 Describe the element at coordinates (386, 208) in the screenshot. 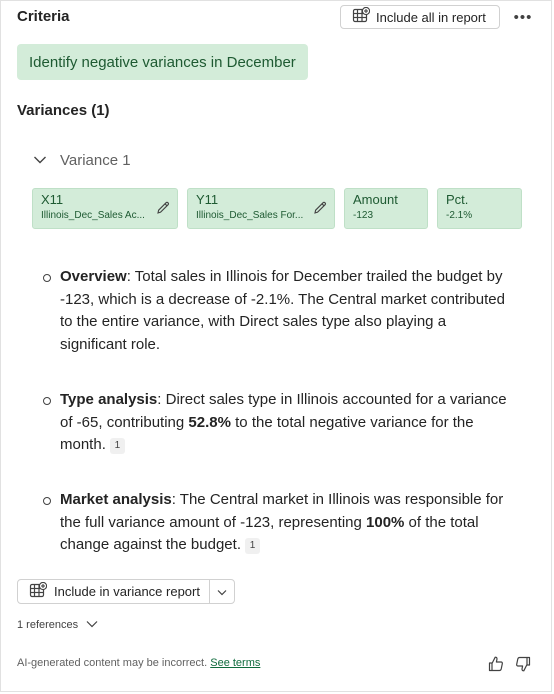

I see `variance-card-amount: Amount -123` at that location.